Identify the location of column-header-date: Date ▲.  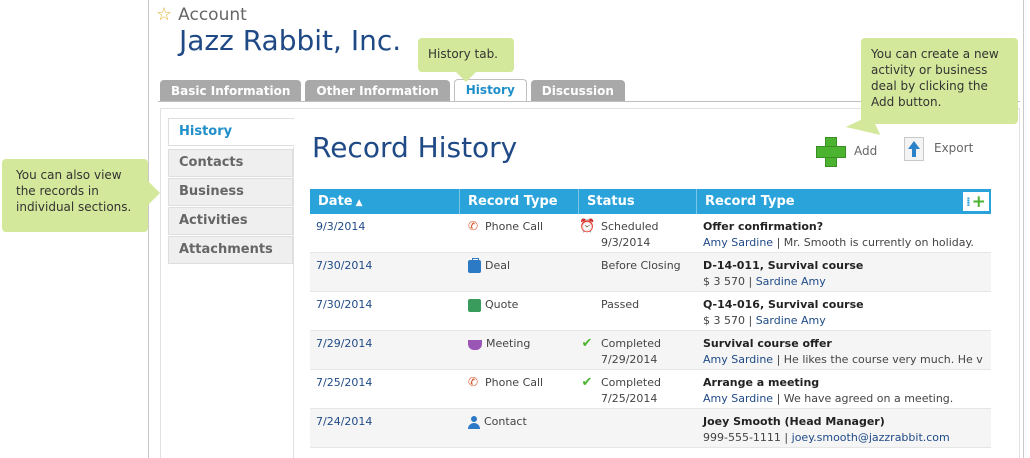
(385, 201).